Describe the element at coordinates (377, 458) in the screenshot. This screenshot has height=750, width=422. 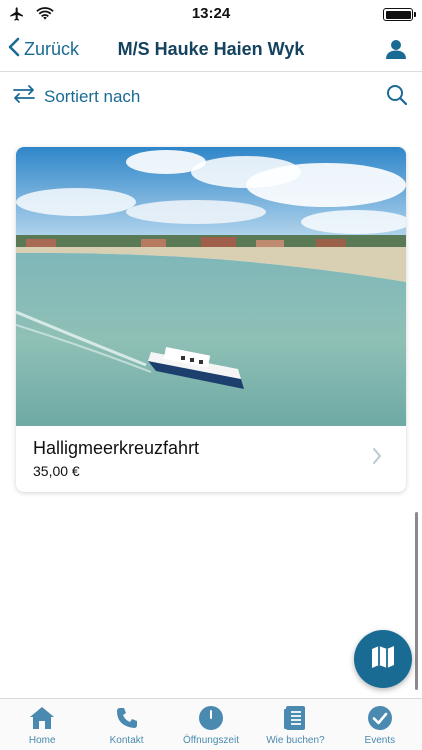
I see `chevron-right-icon` at that location.